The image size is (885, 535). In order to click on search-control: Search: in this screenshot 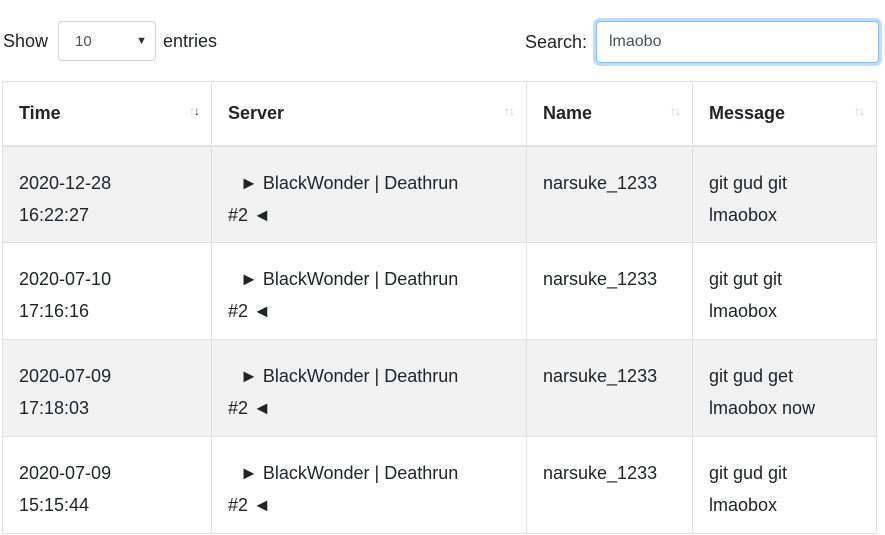, I will do `click(702, 42)`.